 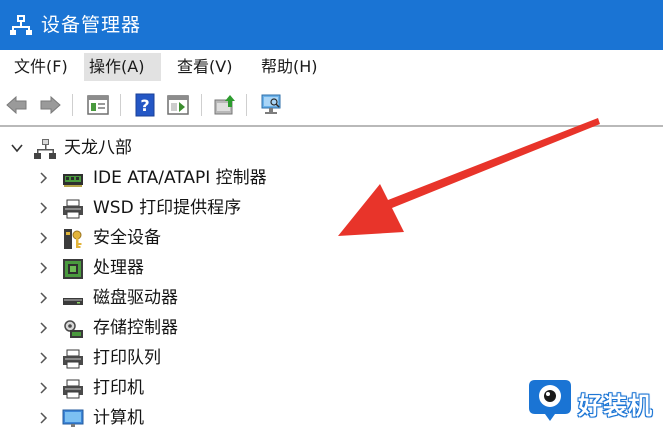 What do you see at coordinates (118, 388) in the screenshot?
I see `tree-item-label: 打印机` at bounding box center [118, 388].